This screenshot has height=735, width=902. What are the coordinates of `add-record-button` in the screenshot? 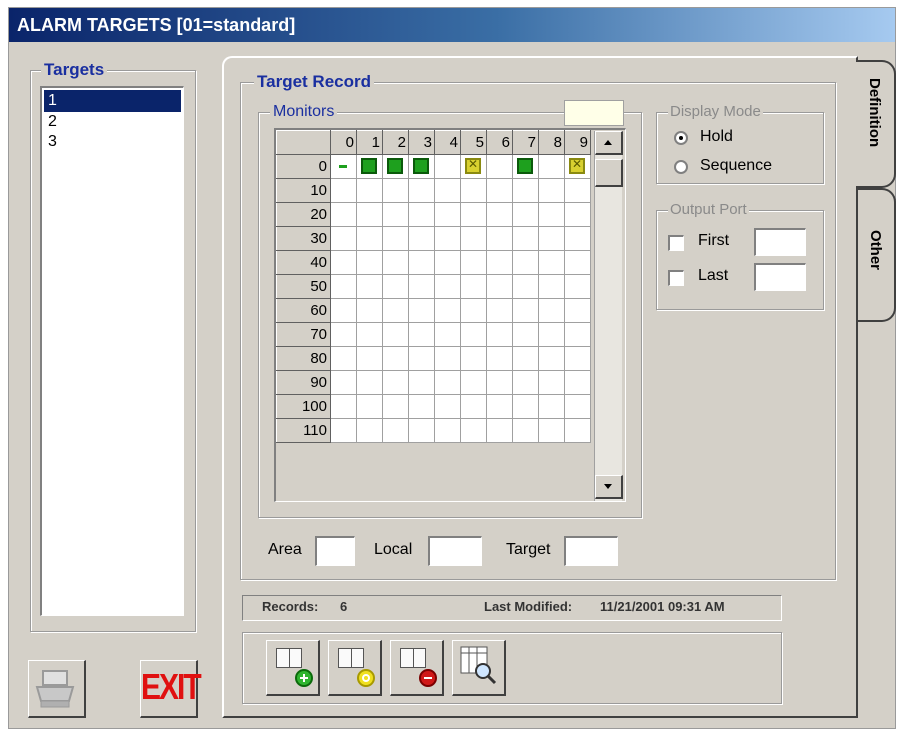 It's located at (293, 668).